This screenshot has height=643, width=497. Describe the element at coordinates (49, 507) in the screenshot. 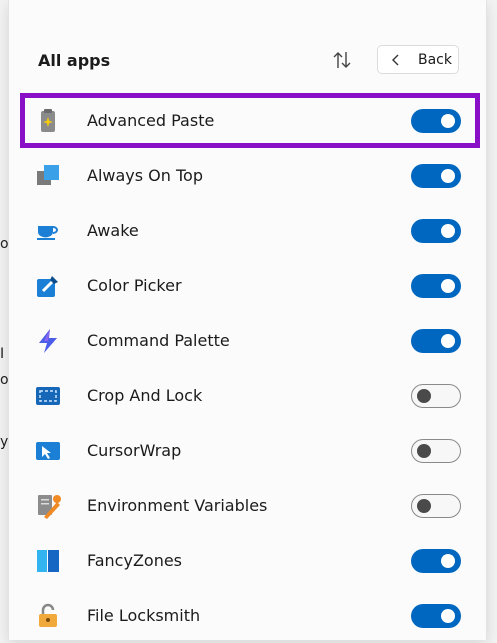

I see `environment-variables-icon` at that location.